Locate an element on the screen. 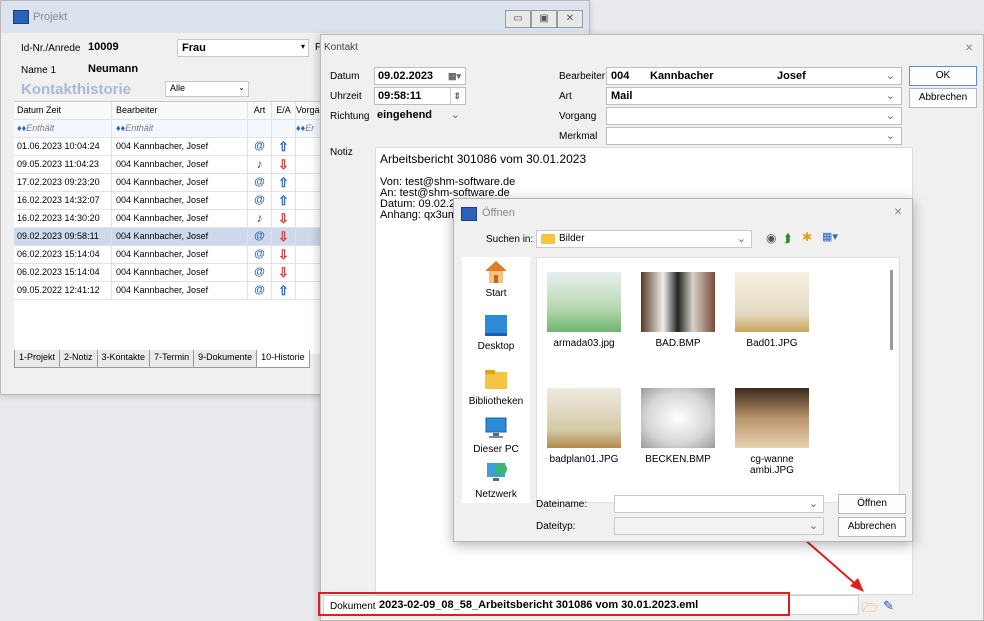  tab-4: 9-Dokumente is located at coordinates (225, 359).